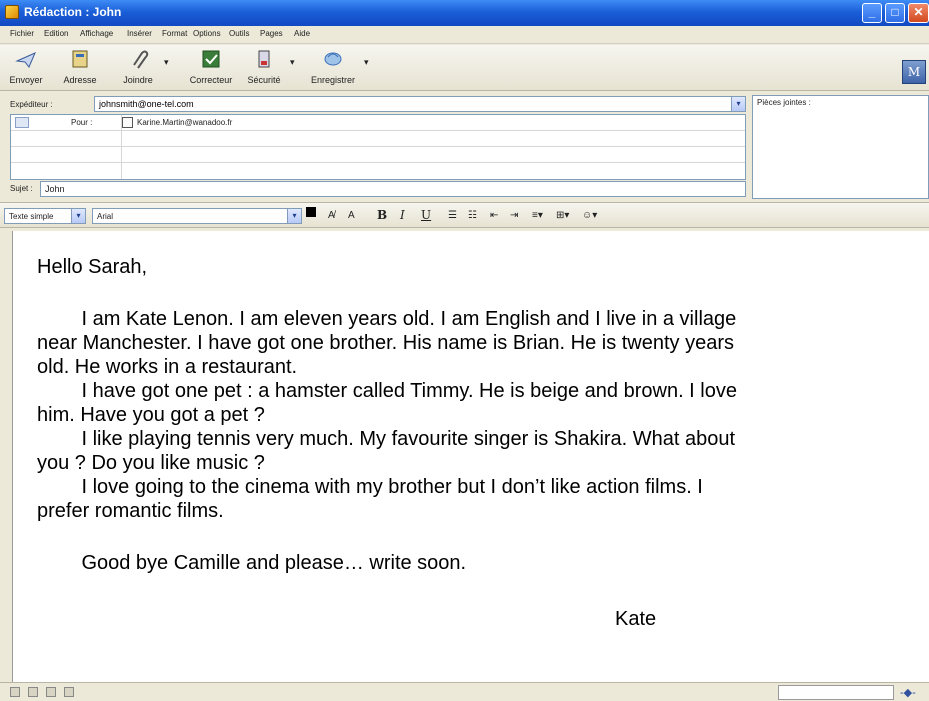 This screenshot has height=701, width=929. Describe the element at coordinates (31, 104) in the screenshot. I see `from-label: Expéditeur :` at that location.